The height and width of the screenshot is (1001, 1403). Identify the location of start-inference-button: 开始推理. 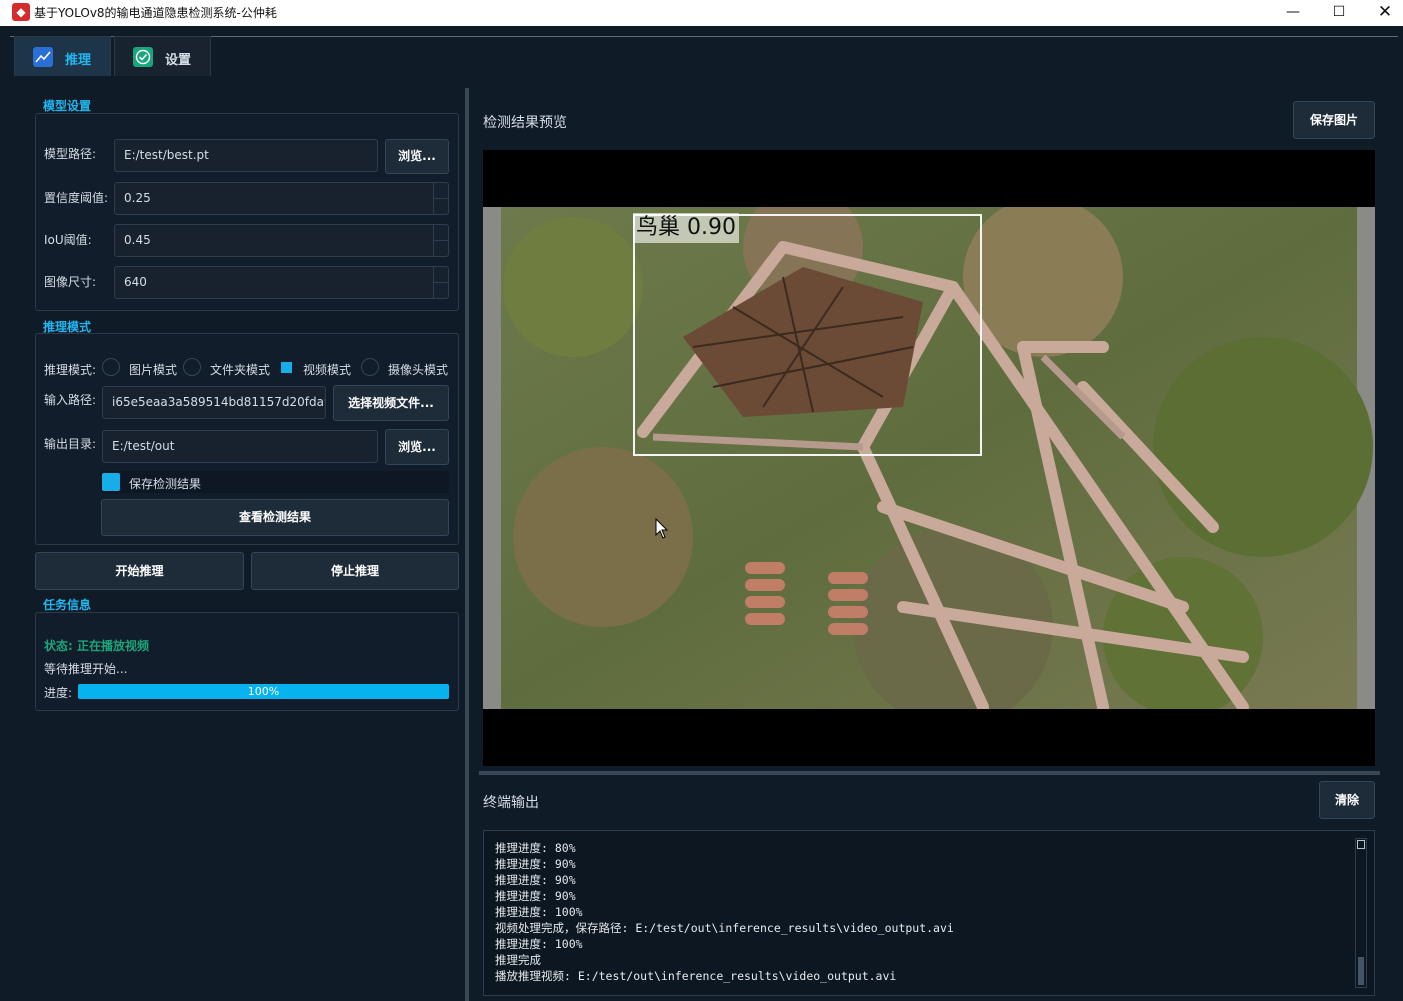
(139, 571).